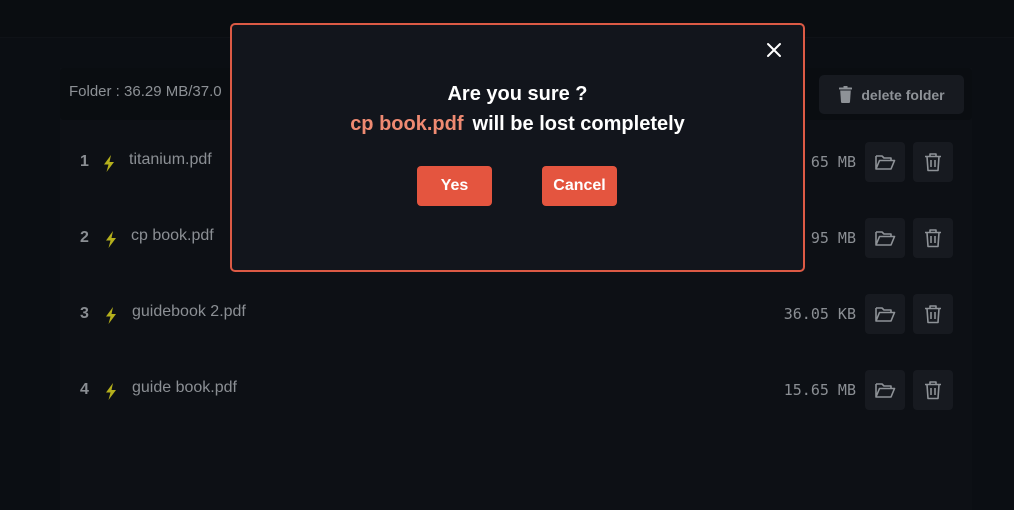 This screenshot has width=1014, height=510. What do you see at coordinates (819, 390) in the screenshot?
I see `file-size: 15.65 MB` at bounding box center [819, 390].